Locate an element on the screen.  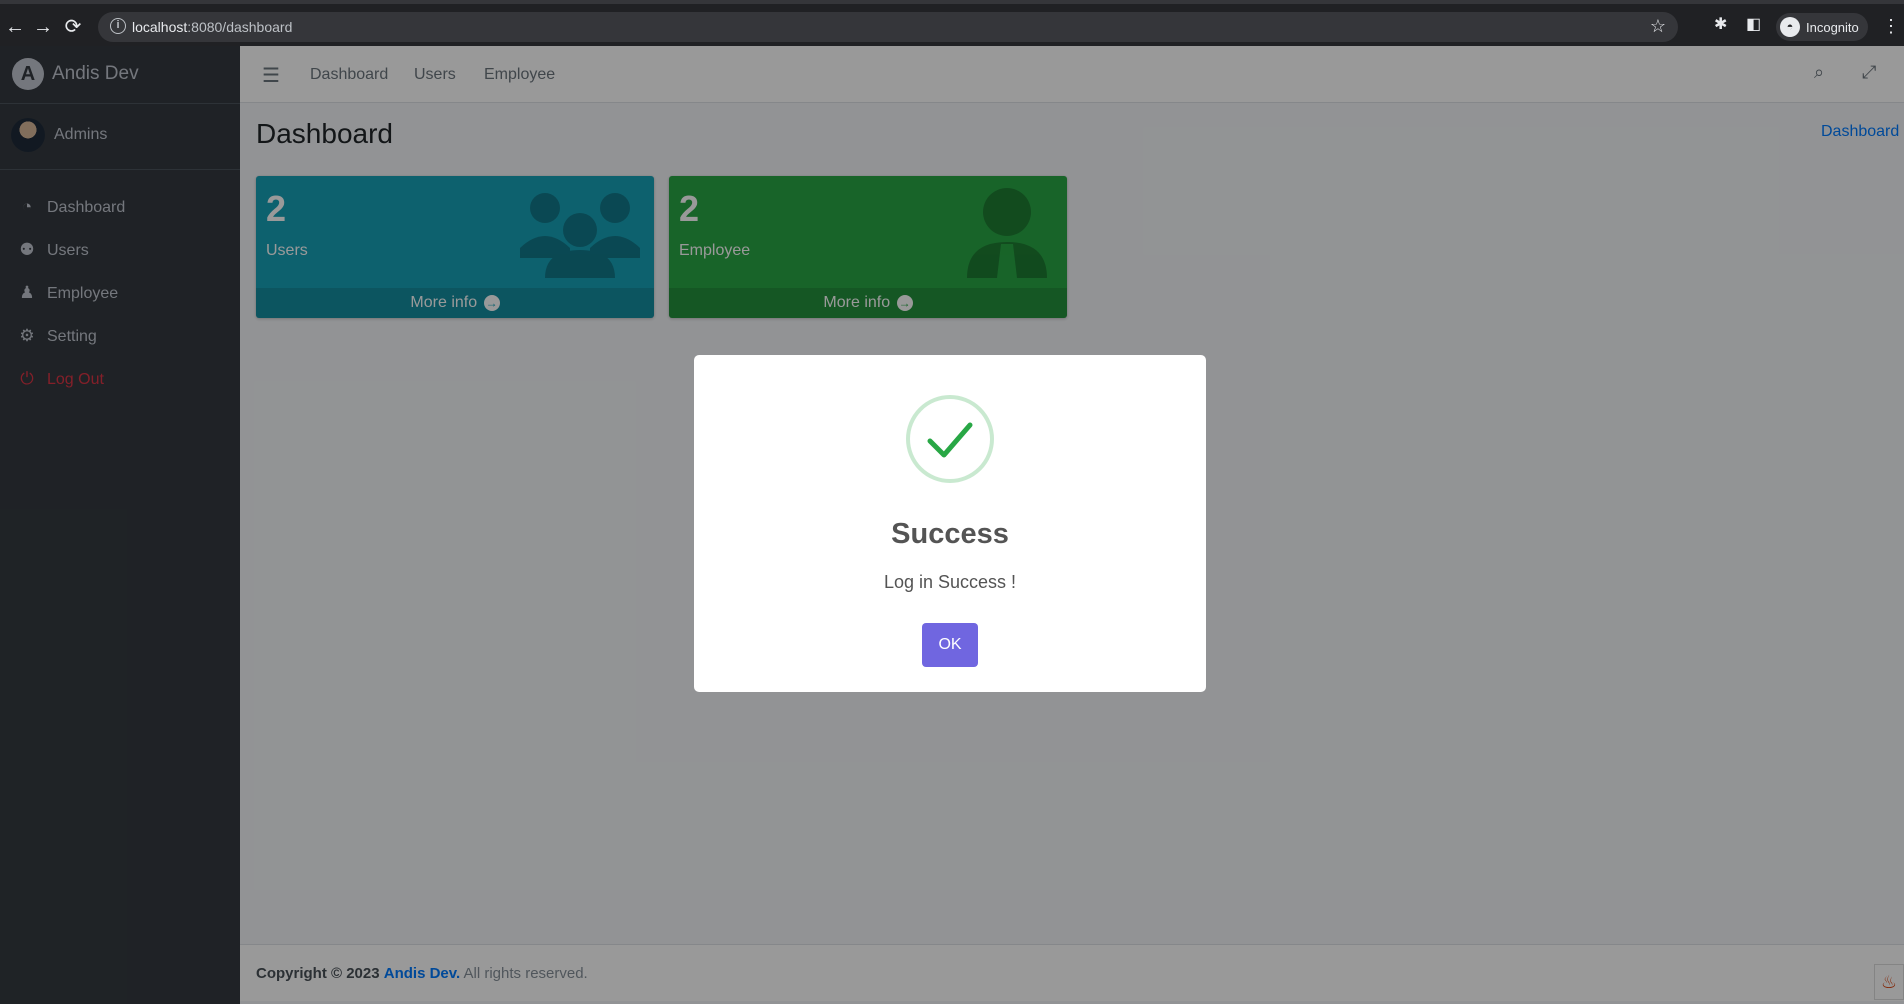
bookmark-star-icon: ☆ is located at coordinates (1658, 26).